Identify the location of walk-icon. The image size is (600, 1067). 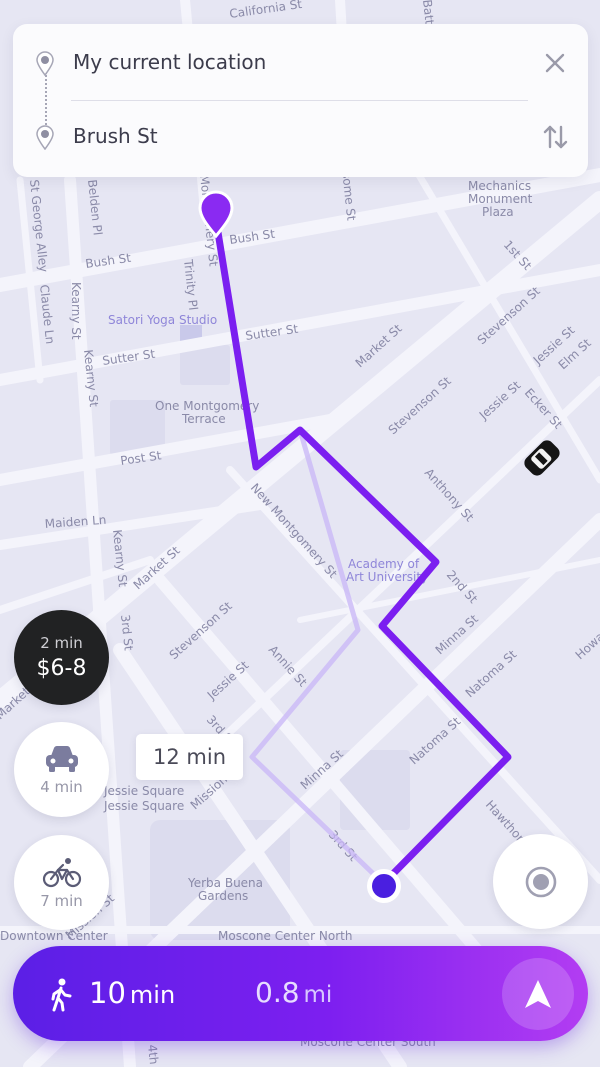
(61, 995).